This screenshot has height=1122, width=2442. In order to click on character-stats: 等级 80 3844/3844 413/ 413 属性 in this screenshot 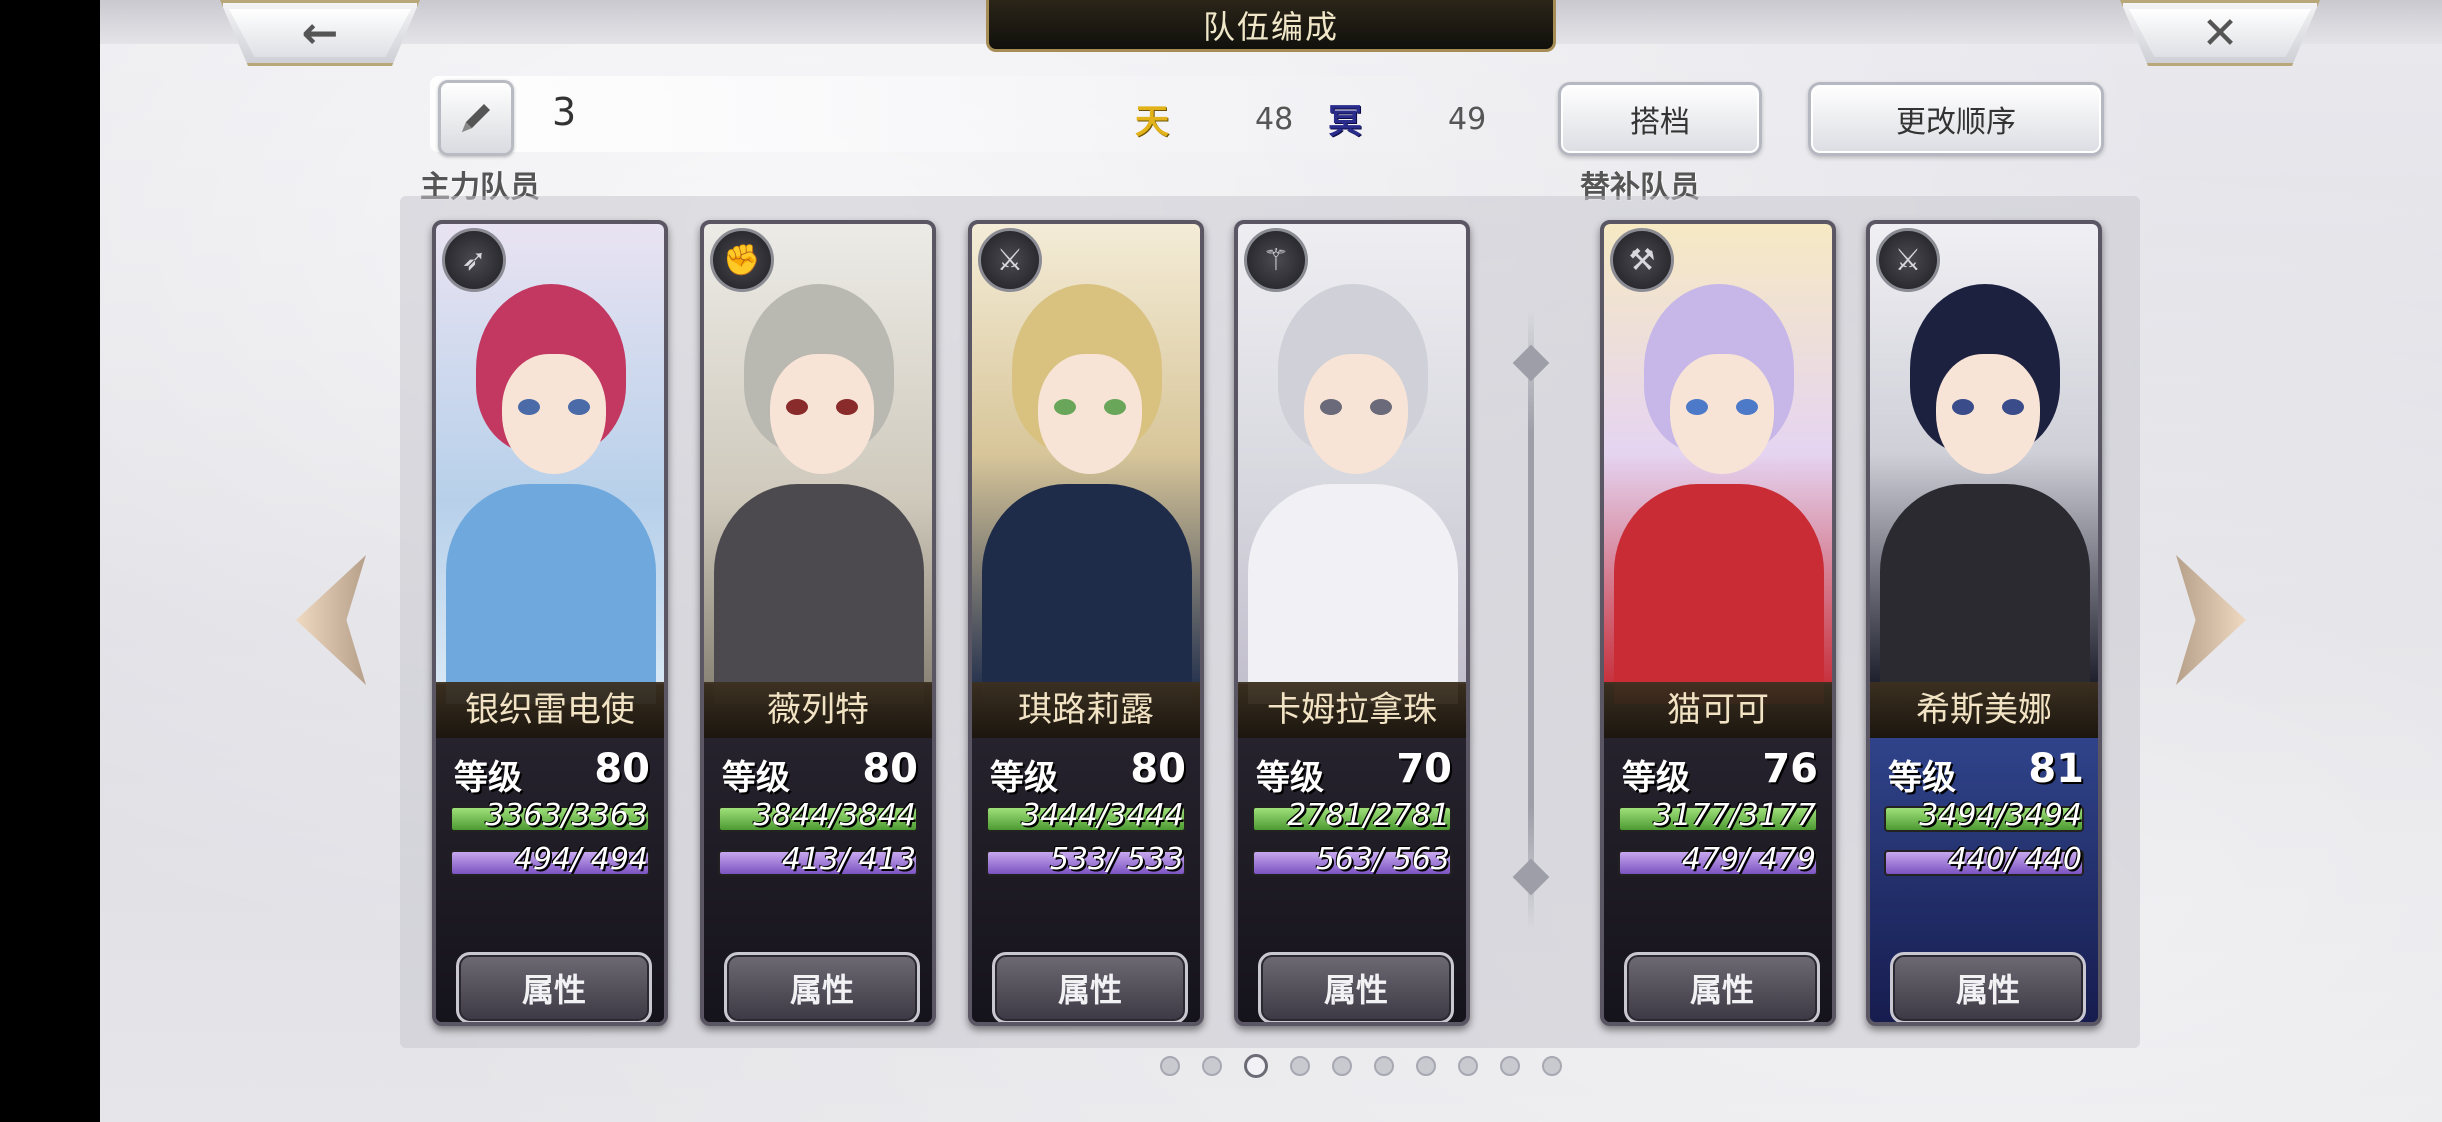, I will do `click(818, 880)`.